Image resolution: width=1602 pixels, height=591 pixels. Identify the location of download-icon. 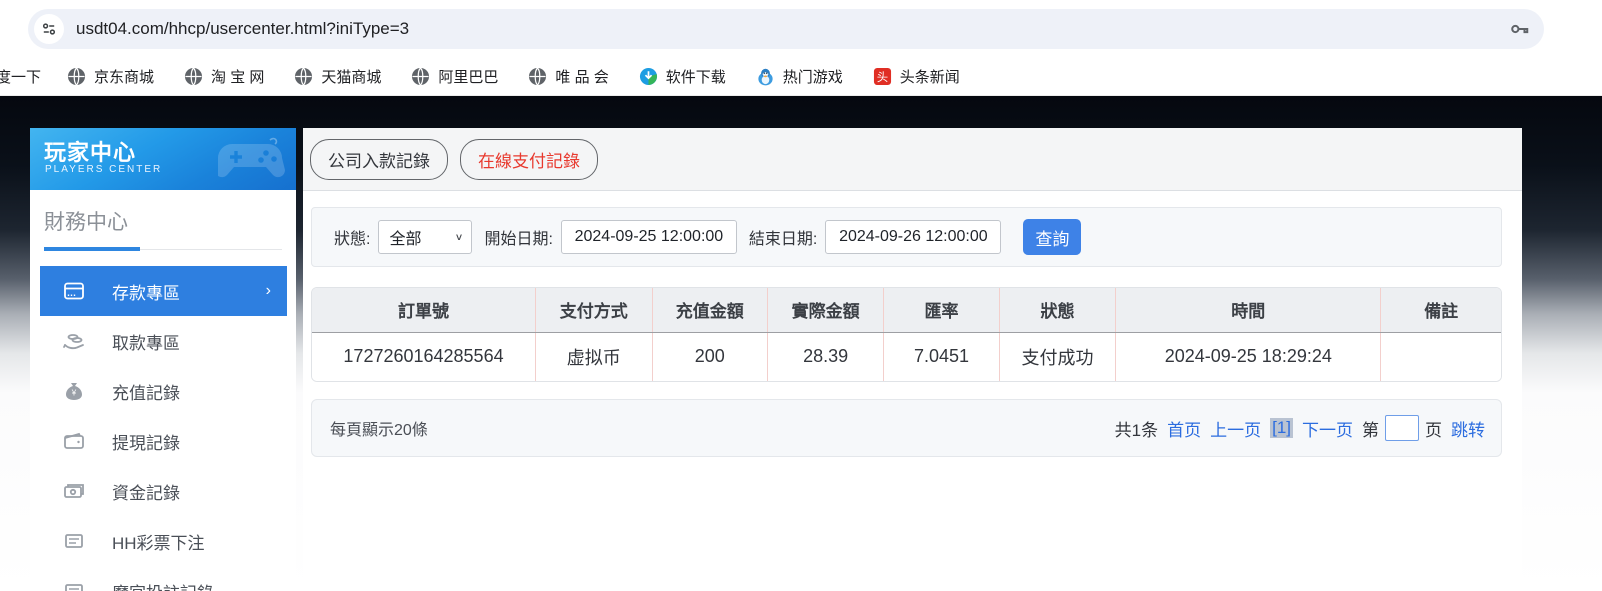
(648, 76).